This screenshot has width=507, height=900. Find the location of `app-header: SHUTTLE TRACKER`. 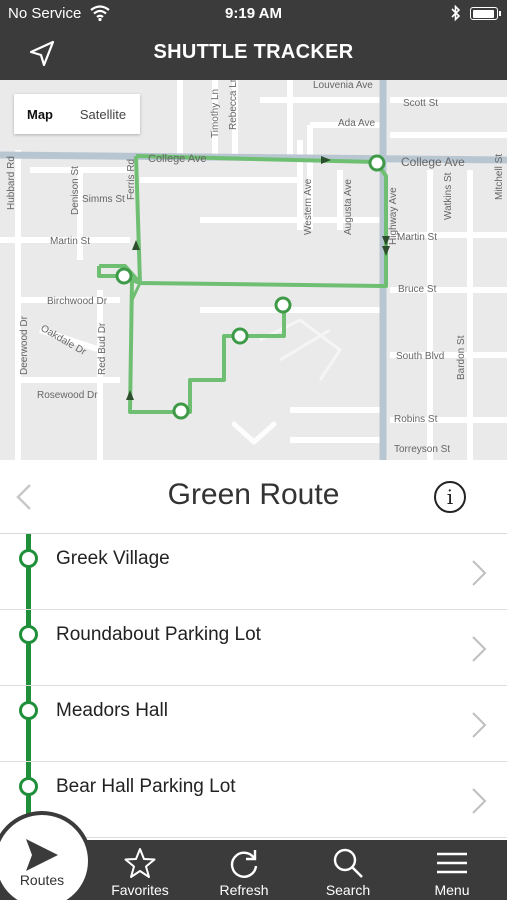

app-header: SHUTTLE TRACKER is located at coordinates (253, 54).